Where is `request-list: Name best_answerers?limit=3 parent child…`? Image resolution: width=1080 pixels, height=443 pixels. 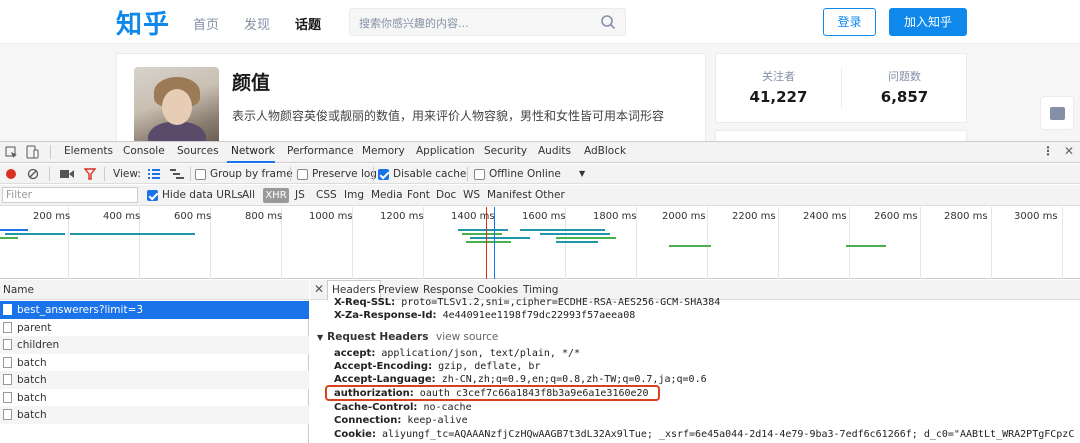
request-list: Name best_answerers?limit=3 parent child… is located at coordinates (154, 361).